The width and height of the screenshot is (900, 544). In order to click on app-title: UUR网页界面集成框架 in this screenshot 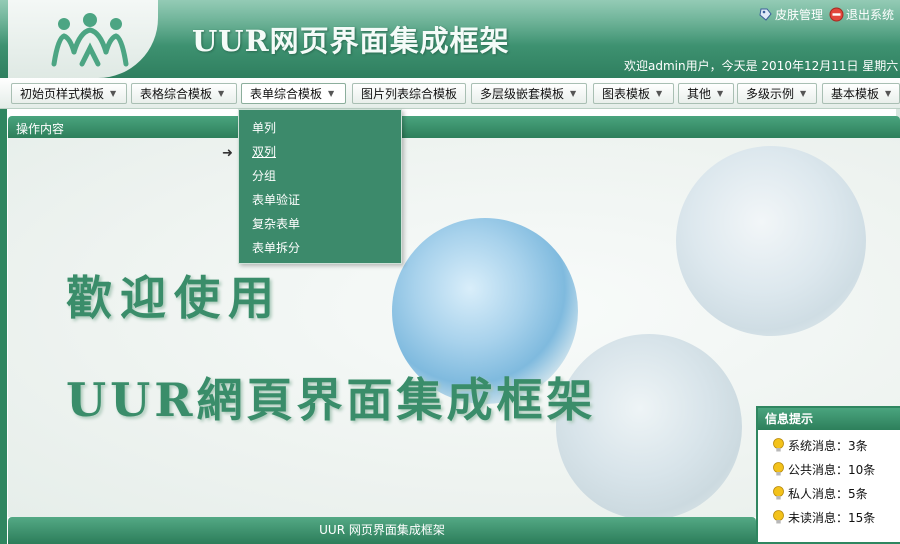, I will do `click(351, 41)`.